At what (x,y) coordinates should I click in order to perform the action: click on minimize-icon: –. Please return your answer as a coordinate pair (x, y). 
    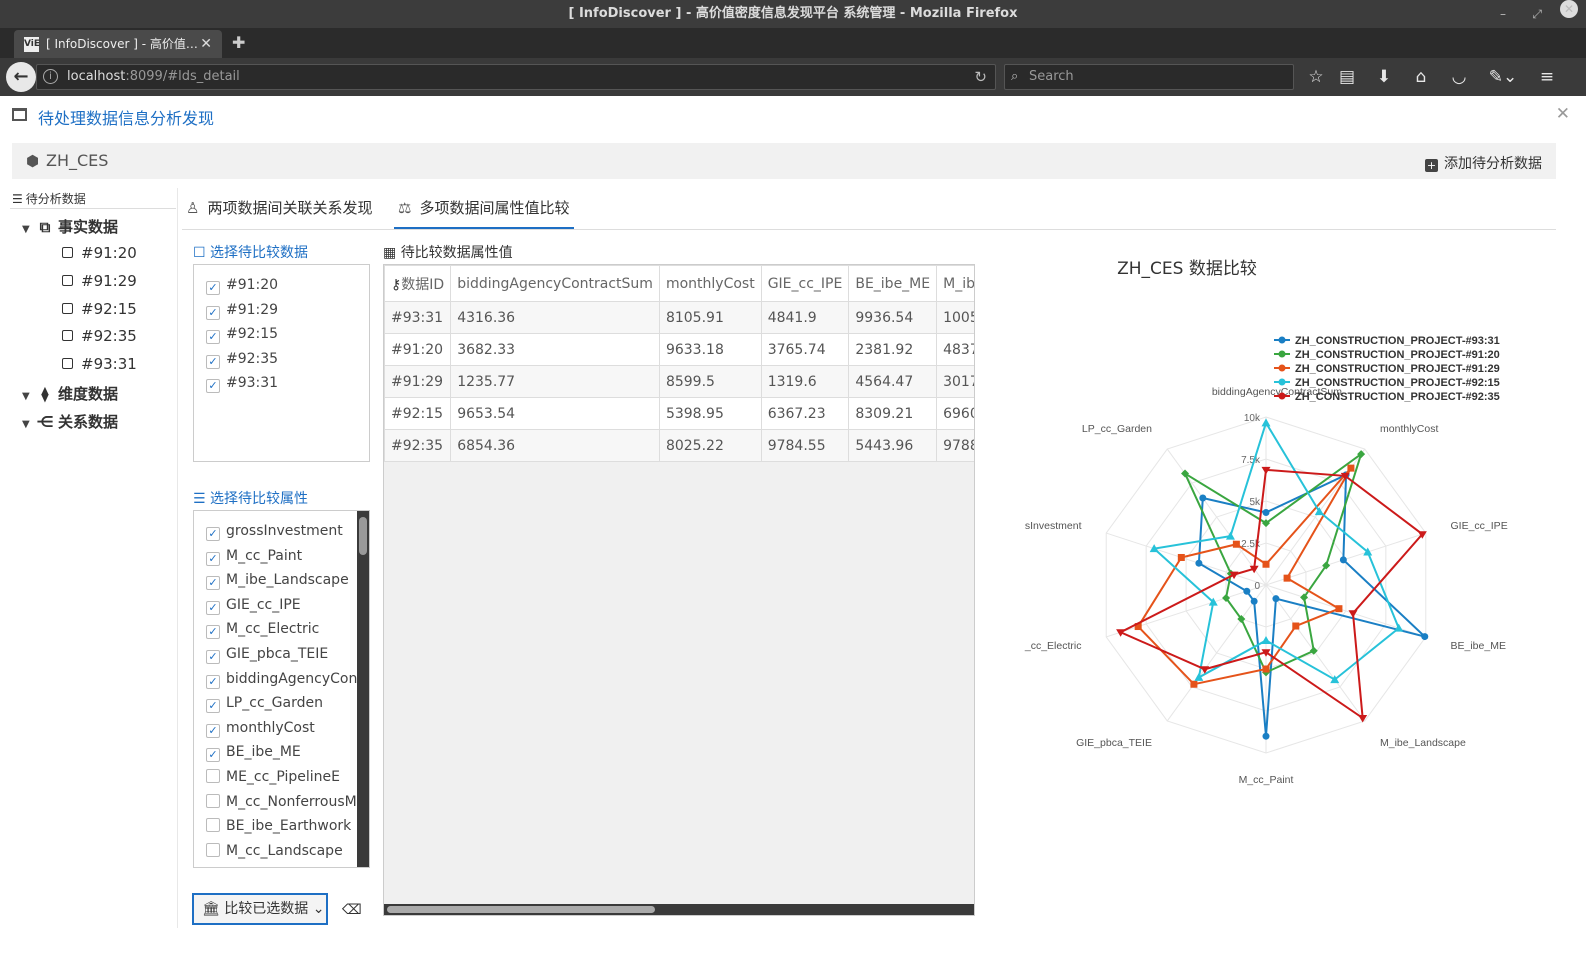
    Looking at the image, I should click on (1503, 14).